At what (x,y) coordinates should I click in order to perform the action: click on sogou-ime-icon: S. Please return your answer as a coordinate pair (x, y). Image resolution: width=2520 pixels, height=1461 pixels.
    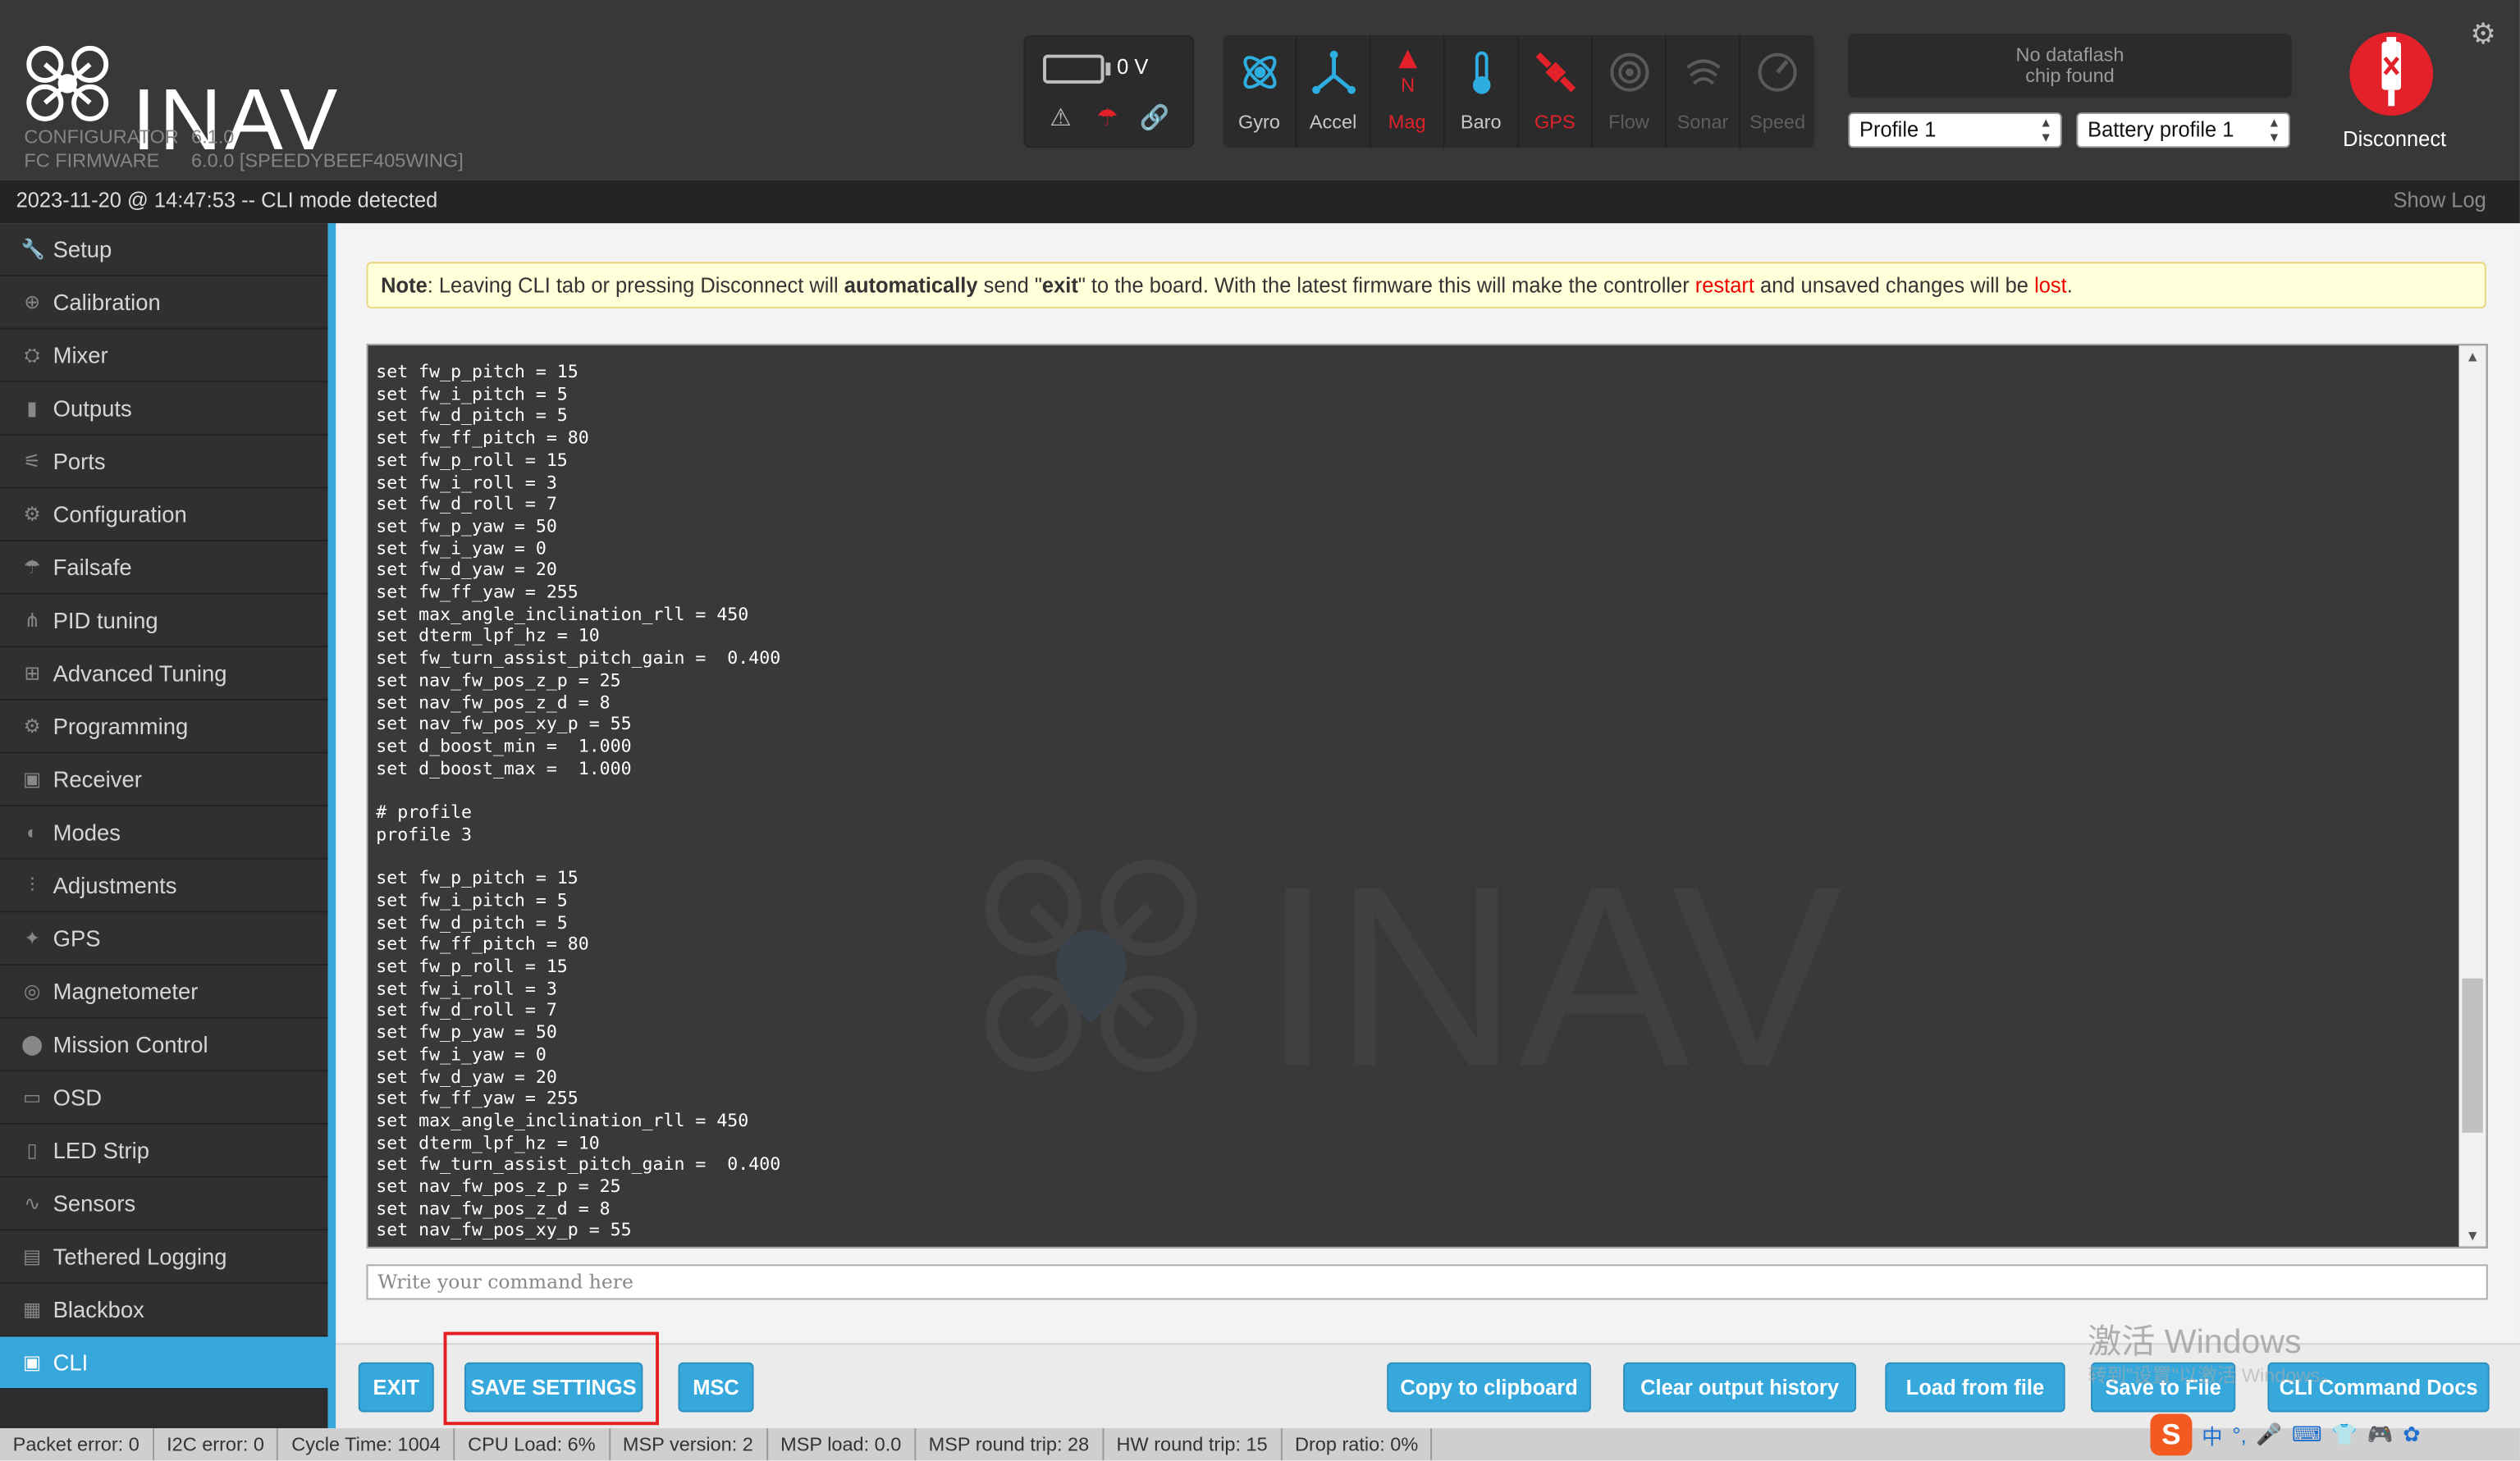
    Looking at the image, I should click on (2171, 1434).